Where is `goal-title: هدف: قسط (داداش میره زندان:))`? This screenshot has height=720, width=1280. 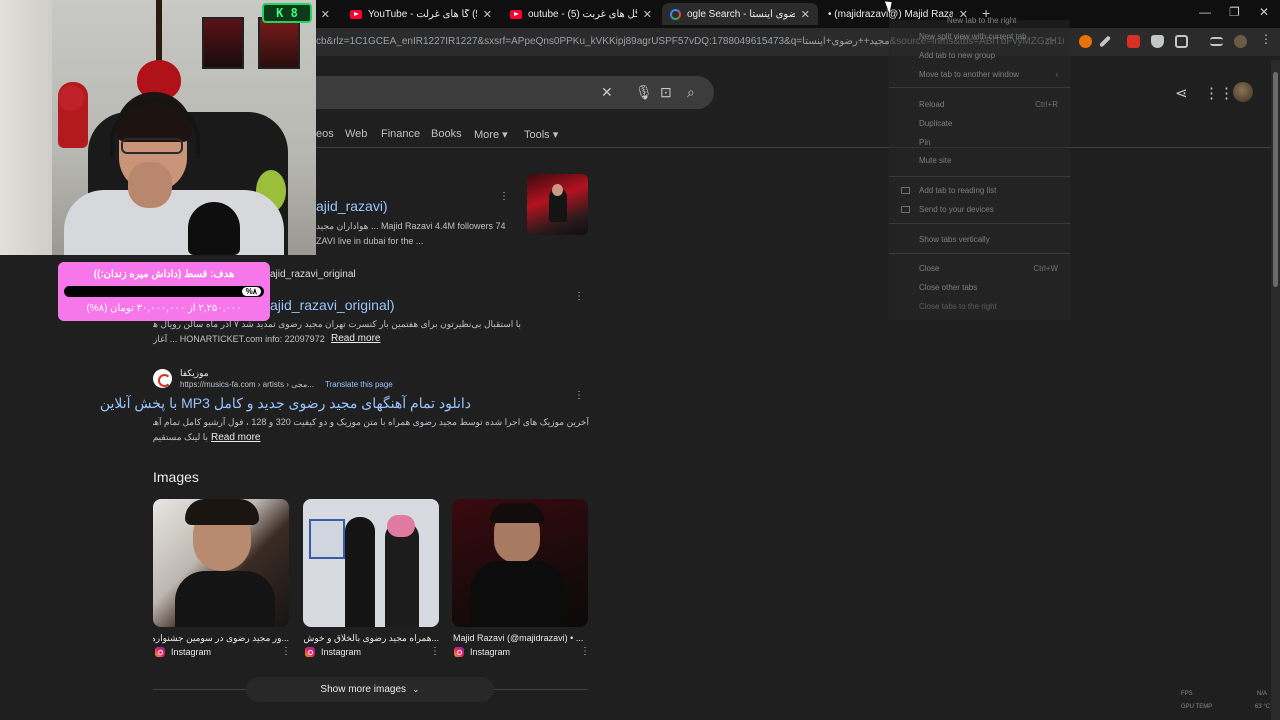 goal-title: هدف: قسط (داداش میره زندان:)) is located at coordinates (164, 274).